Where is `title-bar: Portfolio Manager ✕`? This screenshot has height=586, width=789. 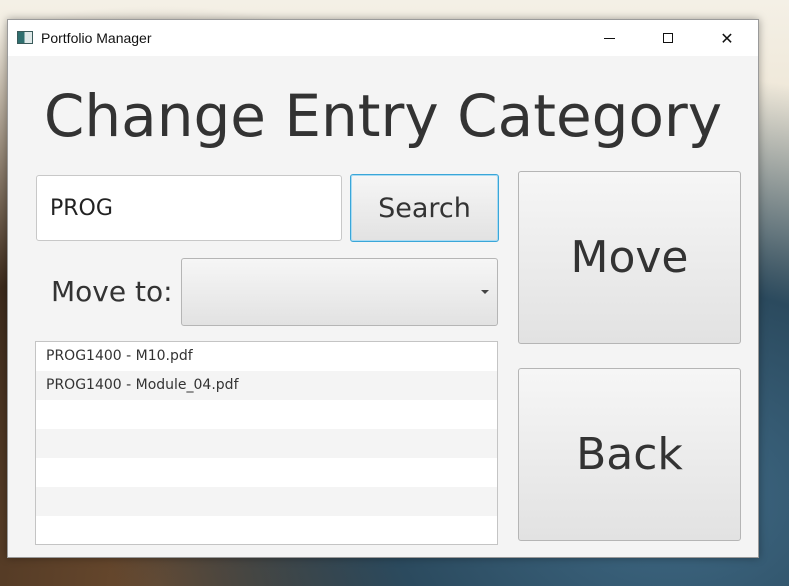
title-bar: Portfolio Manager ✕ is located at coordinates (383, 38).